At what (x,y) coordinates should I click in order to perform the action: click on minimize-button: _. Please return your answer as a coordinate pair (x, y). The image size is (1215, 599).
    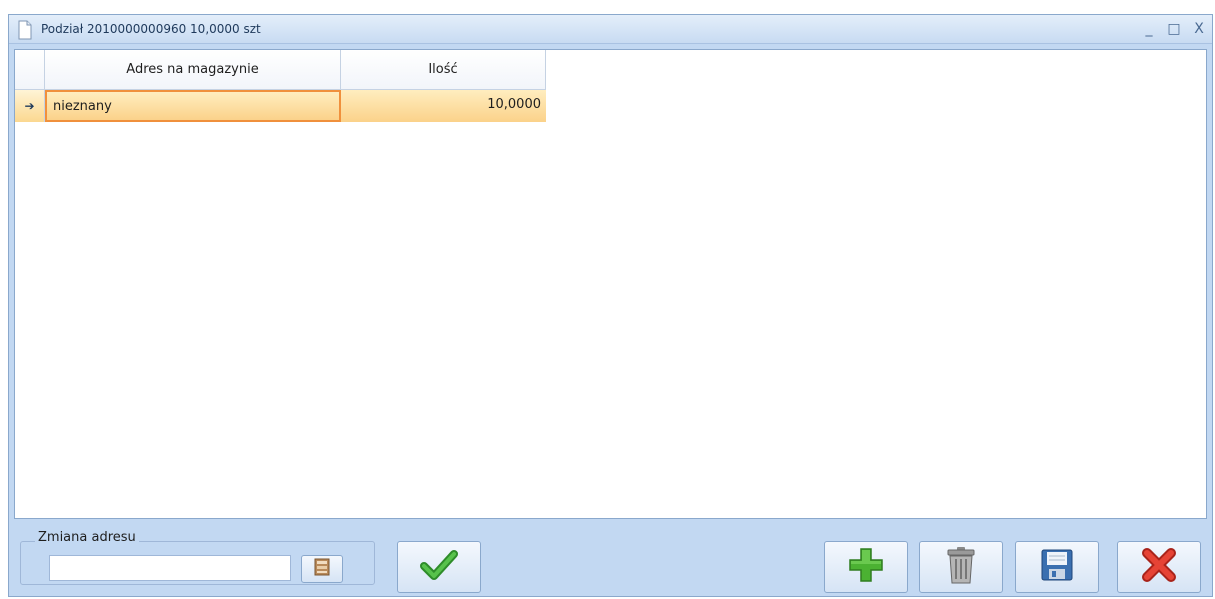
    Looking at the image, I should click on (1149, 29).